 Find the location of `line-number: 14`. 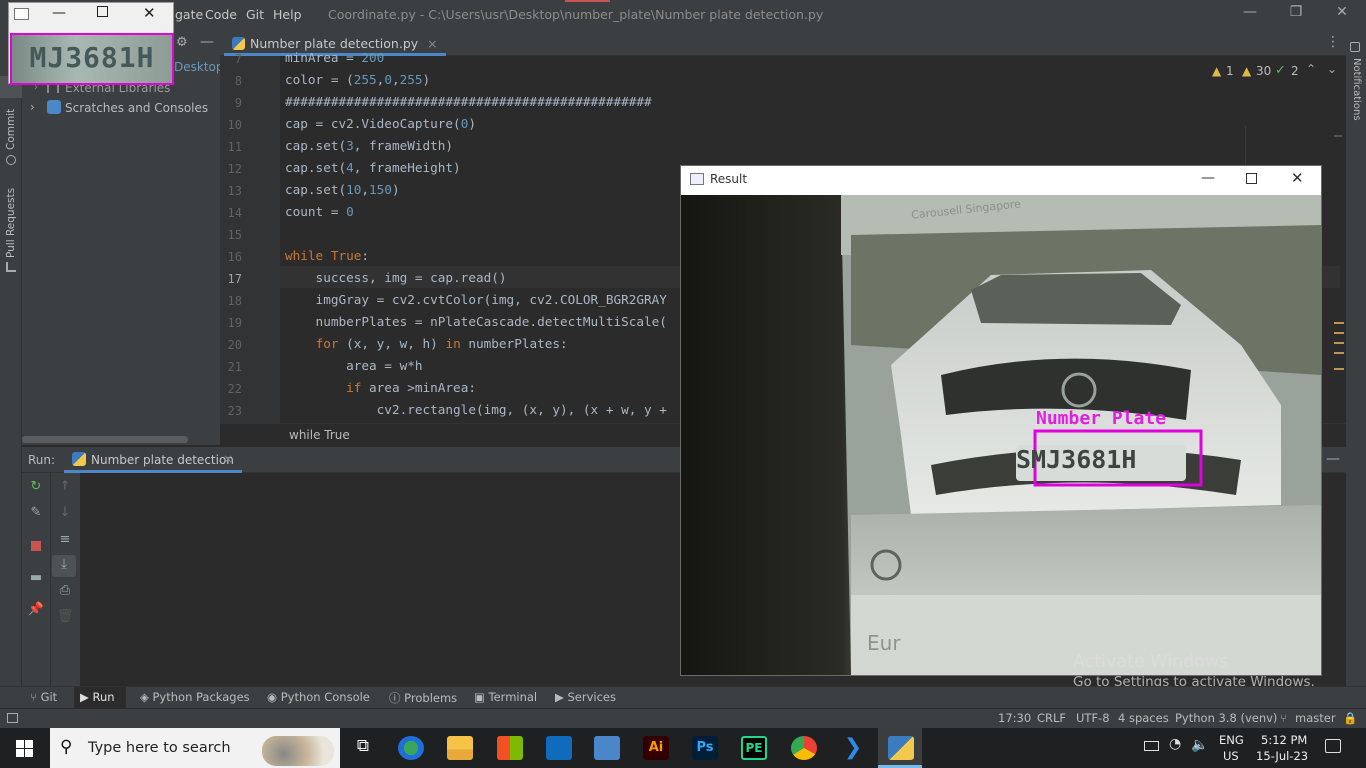

line-number: 14 is located at coordinates (232, 213).